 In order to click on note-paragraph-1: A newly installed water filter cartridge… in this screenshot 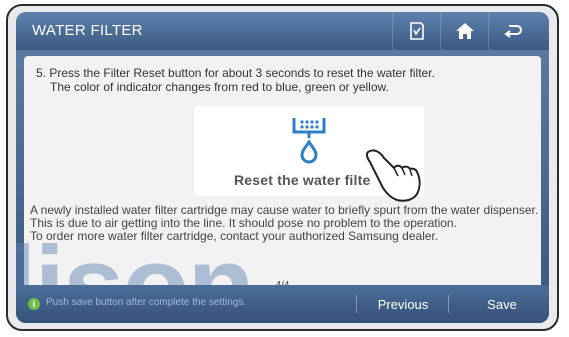, I will do `click(284, 216)`.